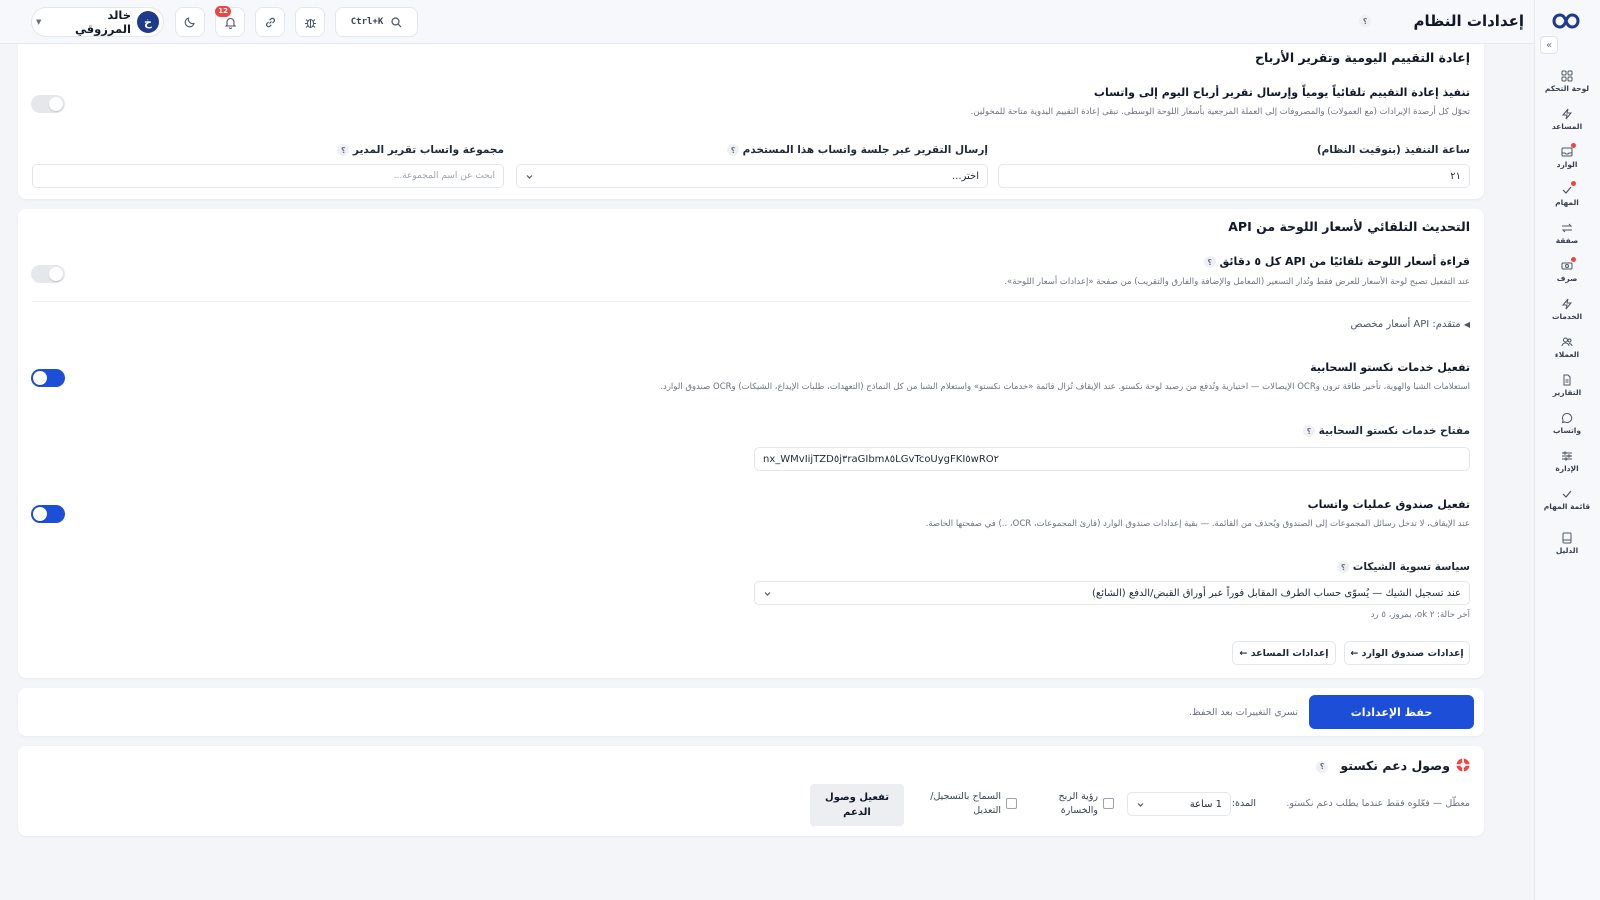 The width and height of the screenshot is (1600, 900). What do you see at coordinates (1390, 367) in the screenshot?
I see `cloud-services-title: تفعيل خدمات نكستو السحابية` at bounding box center [1390, 367].